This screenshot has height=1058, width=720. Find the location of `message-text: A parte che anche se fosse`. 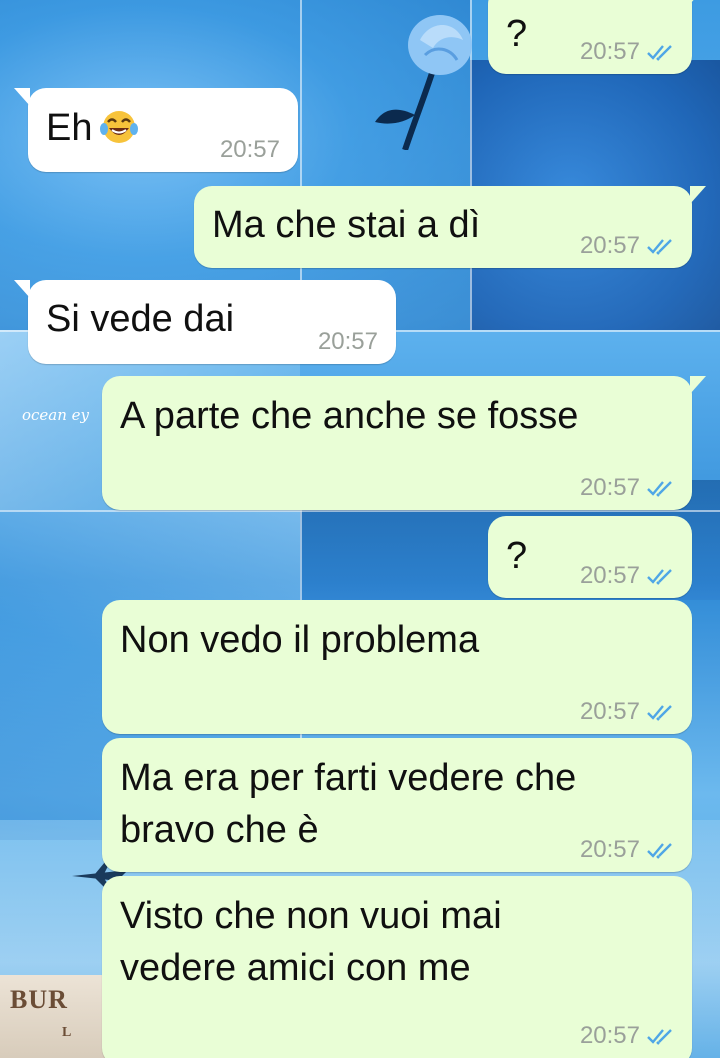

message-text: A parte che anche se fosse is located at coordinates (349, 416).